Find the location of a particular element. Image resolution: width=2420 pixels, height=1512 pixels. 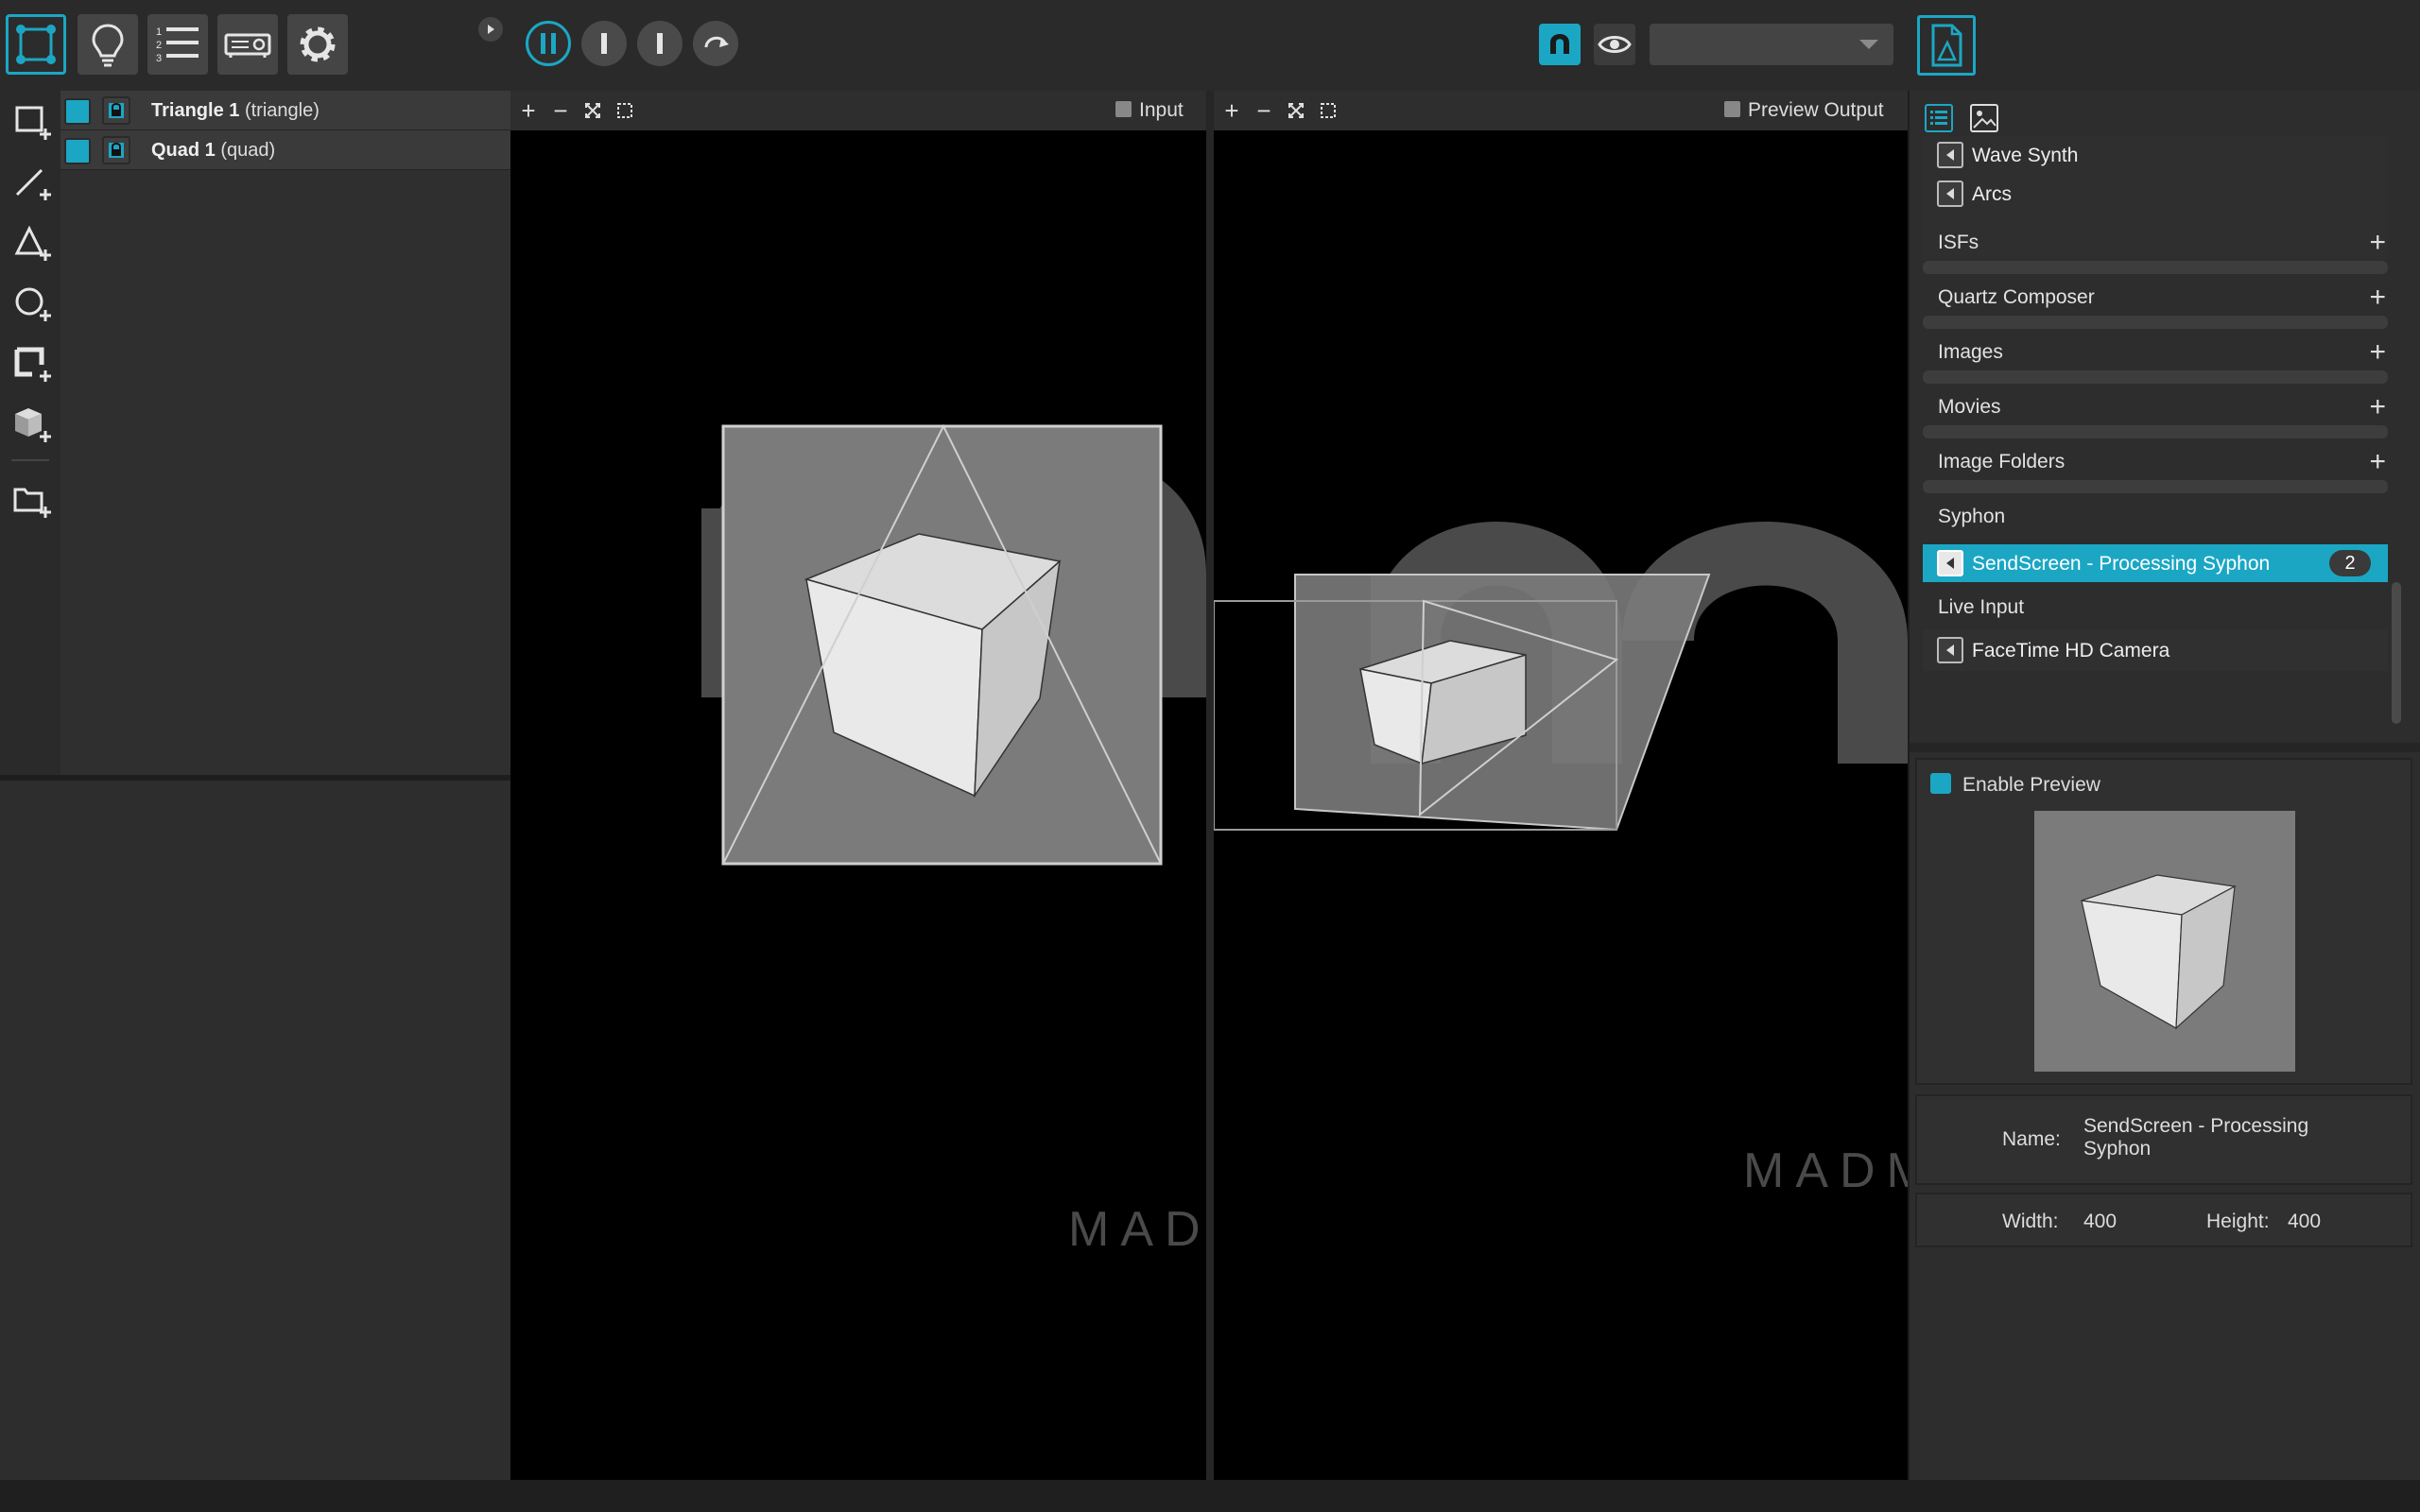

step-button is located at coordinates (604, 43).